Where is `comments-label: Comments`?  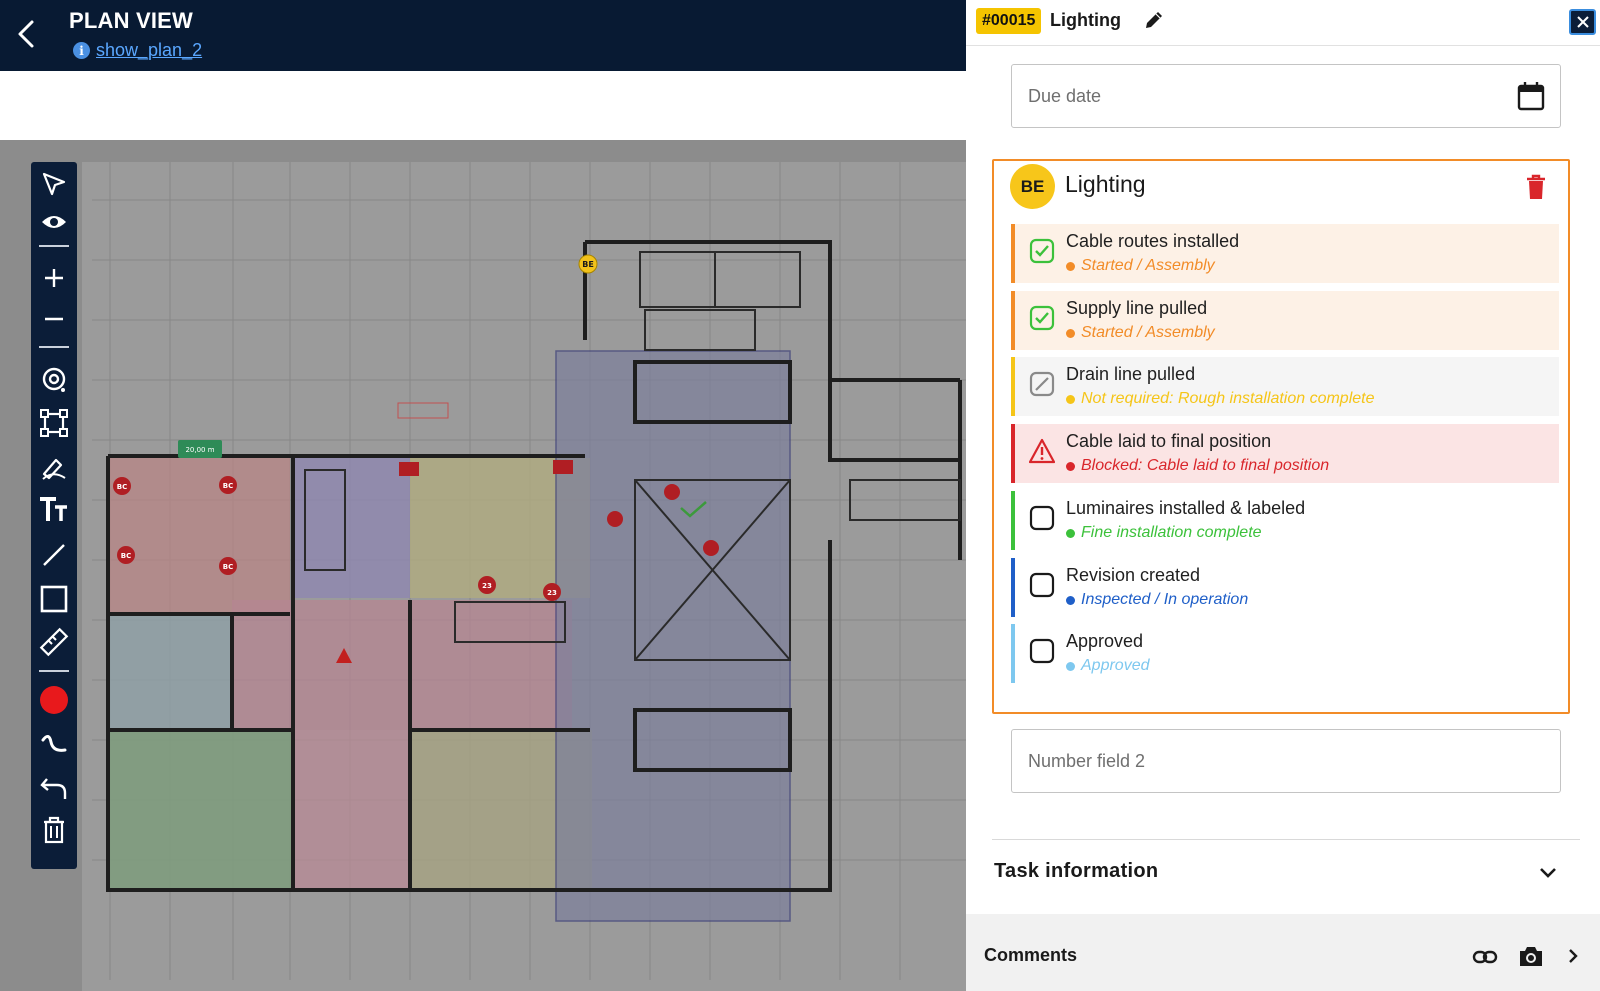
comments-label: Comments is located at coordinates (1031, 955).